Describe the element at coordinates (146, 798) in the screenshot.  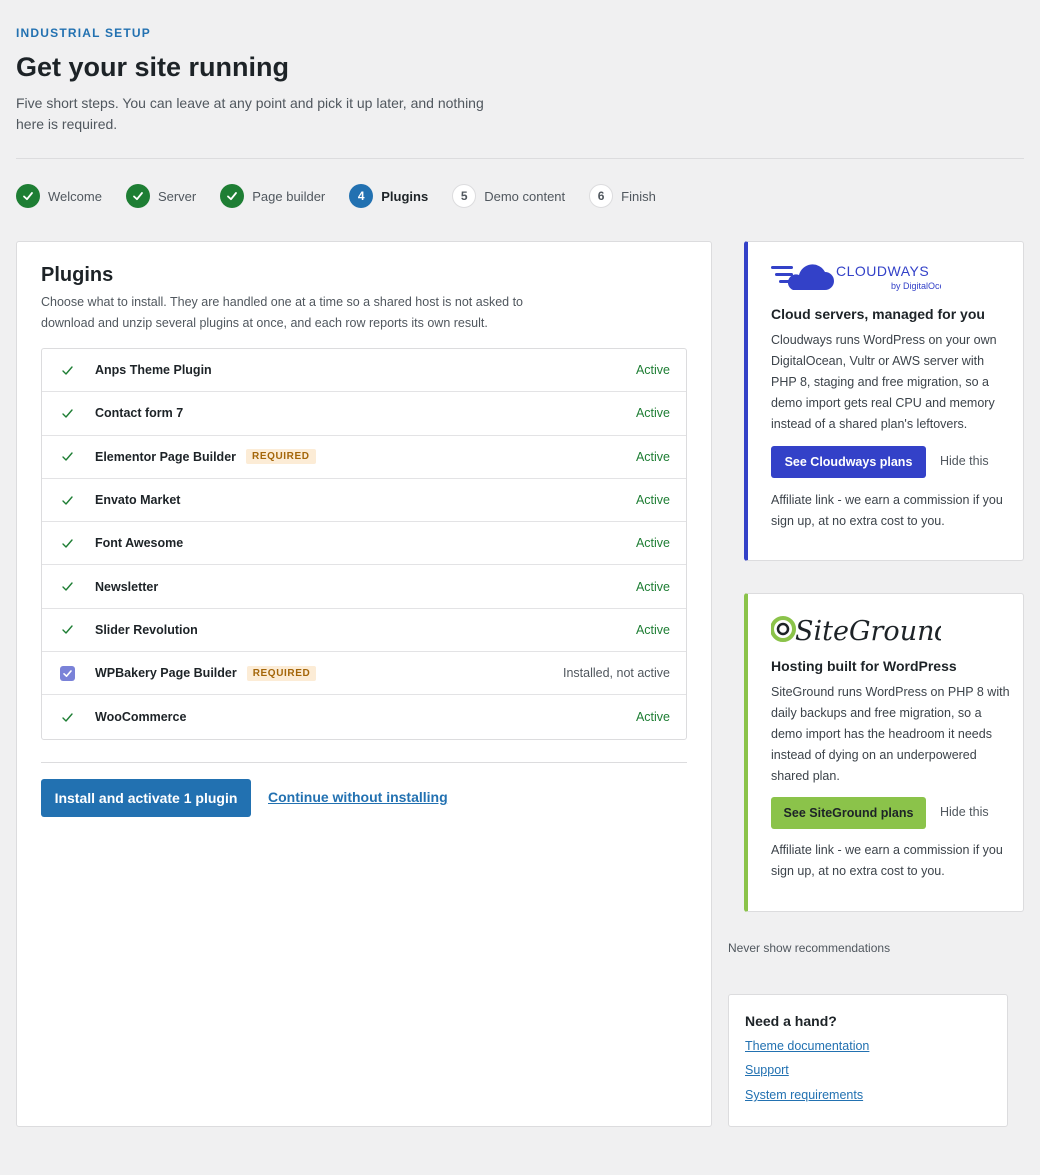
I see `install-activate-button: Install and activate 1 plugin` at that location.